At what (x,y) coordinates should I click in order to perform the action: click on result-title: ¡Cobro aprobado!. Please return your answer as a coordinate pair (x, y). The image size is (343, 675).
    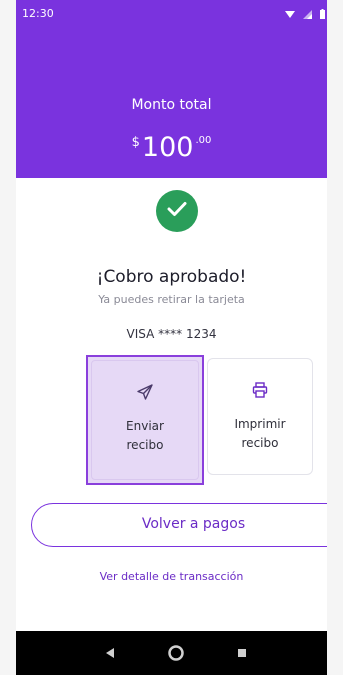
    Looking at the image, I should click on (171, 277).